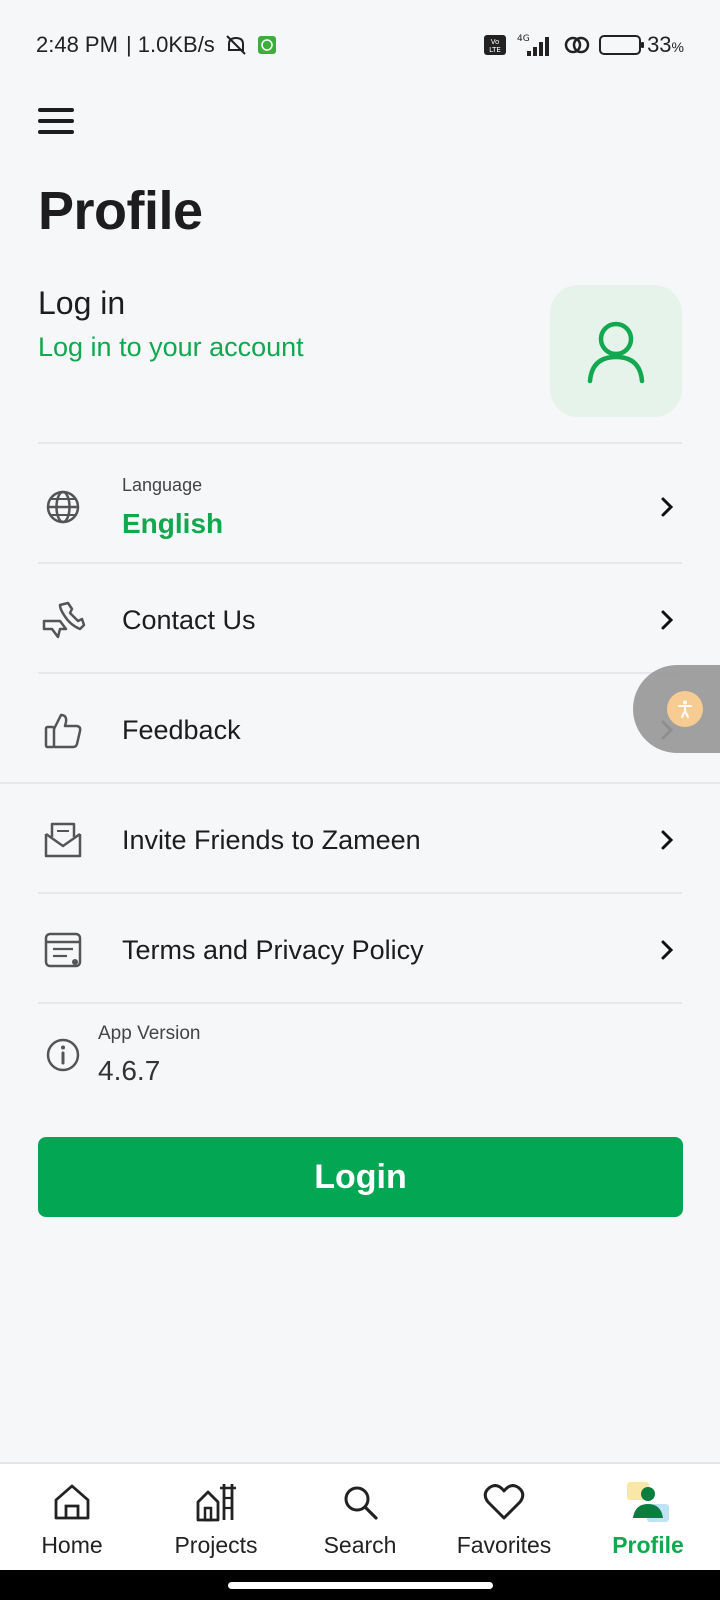  What do you see at coordinates (120, 211) in the screenshot?
I see `page-title: Profile` at bounding box center [120, 211].